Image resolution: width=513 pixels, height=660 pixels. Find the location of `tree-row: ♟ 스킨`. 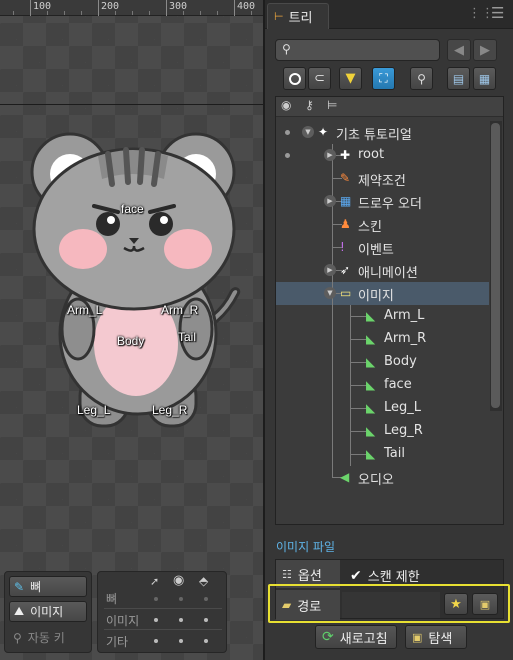

tree-row: ♟ 스킨 is located at coordinates (382, 224).